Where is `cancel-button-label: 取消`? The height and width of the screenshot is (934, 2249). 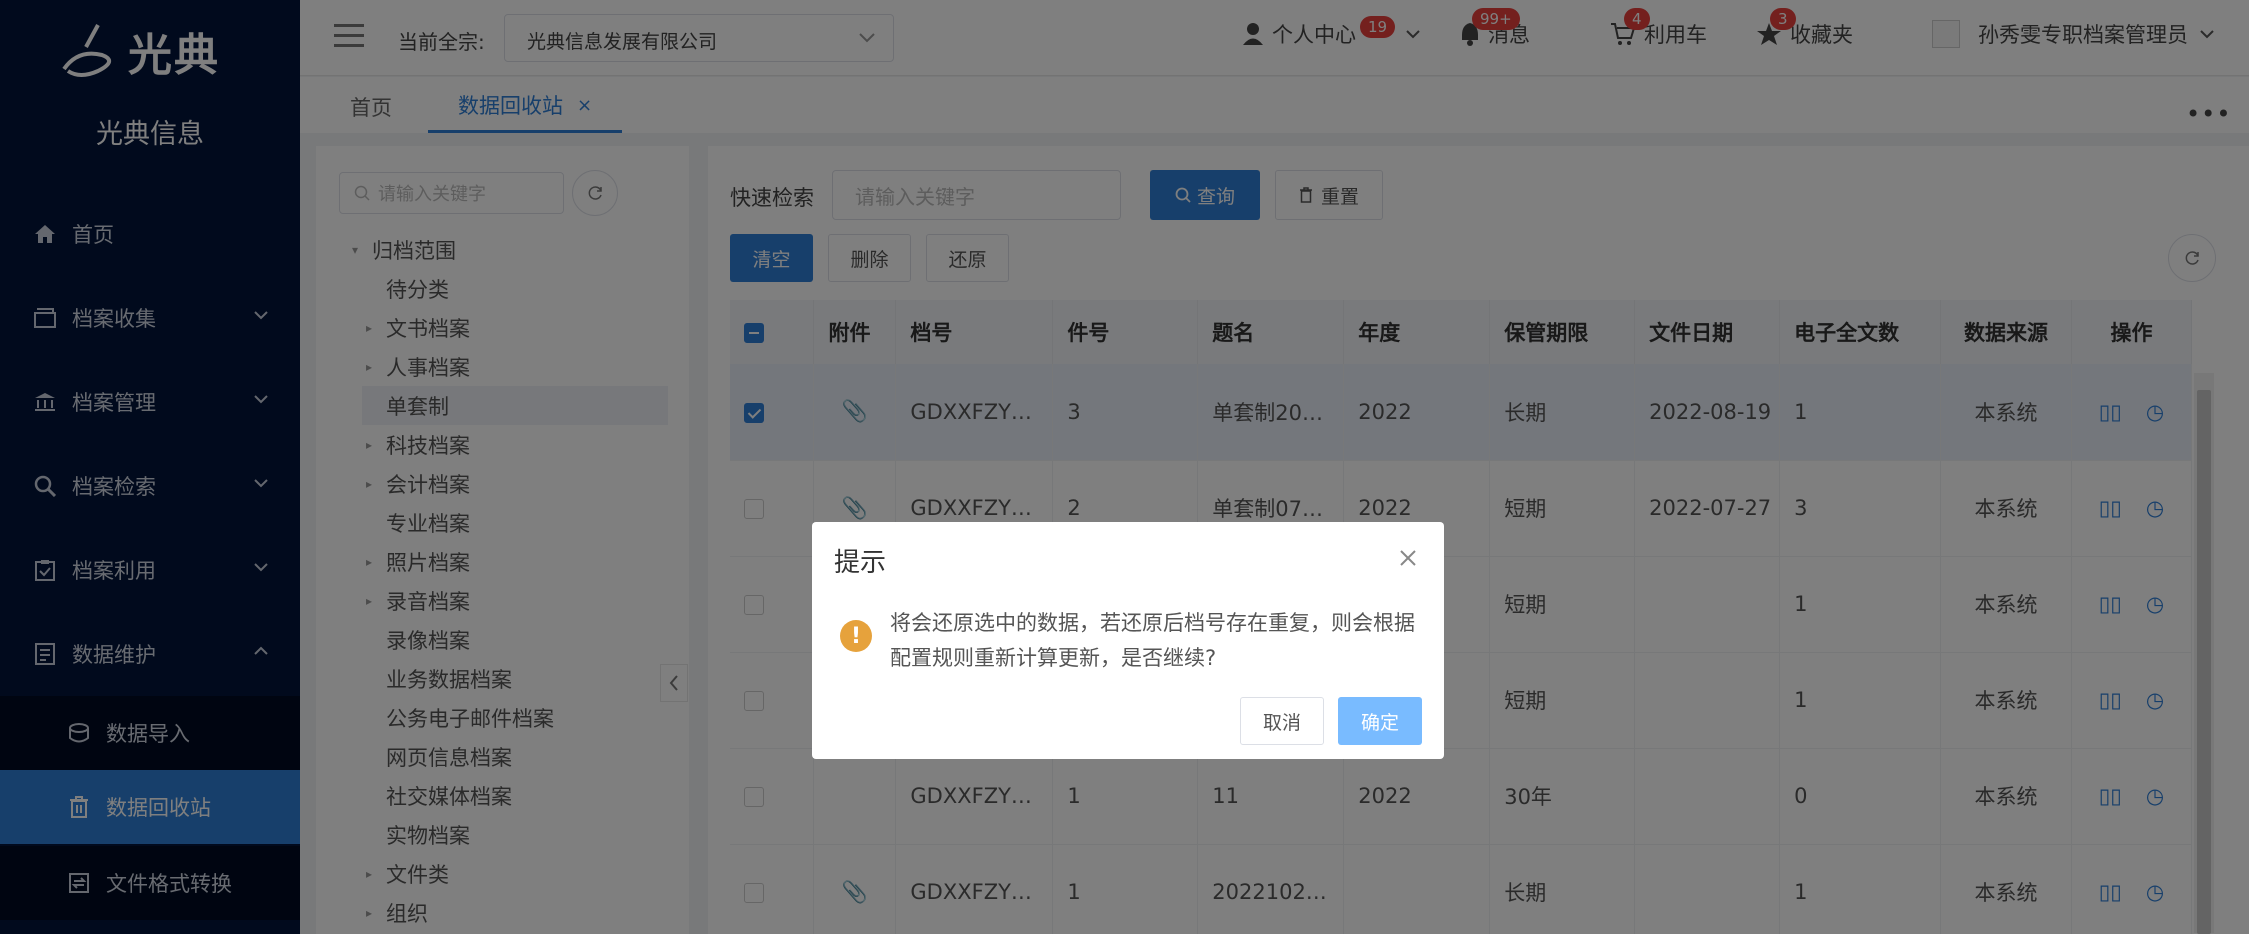
cancel-button-label: 取消 is located at coordinates (1281, 722).